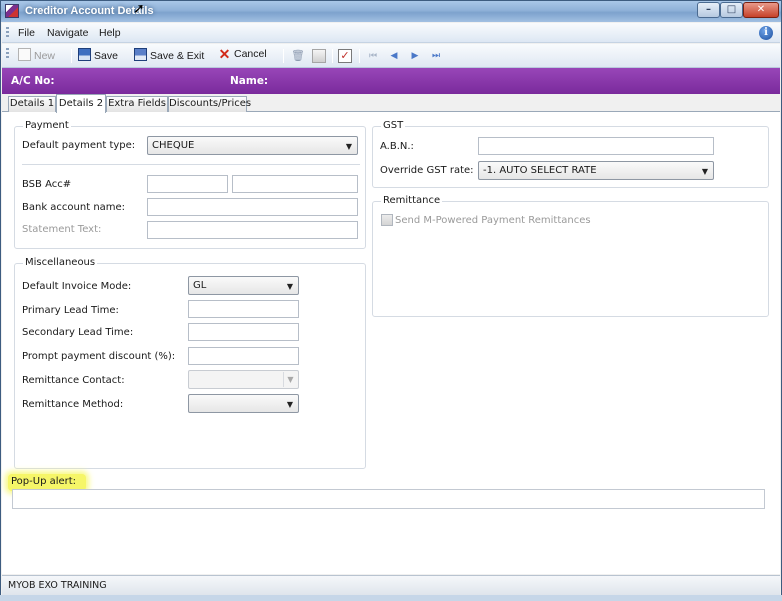 The height and width of the screenshot is (601, 782). I want to click on payment-title: Payment, so click(47, 125).